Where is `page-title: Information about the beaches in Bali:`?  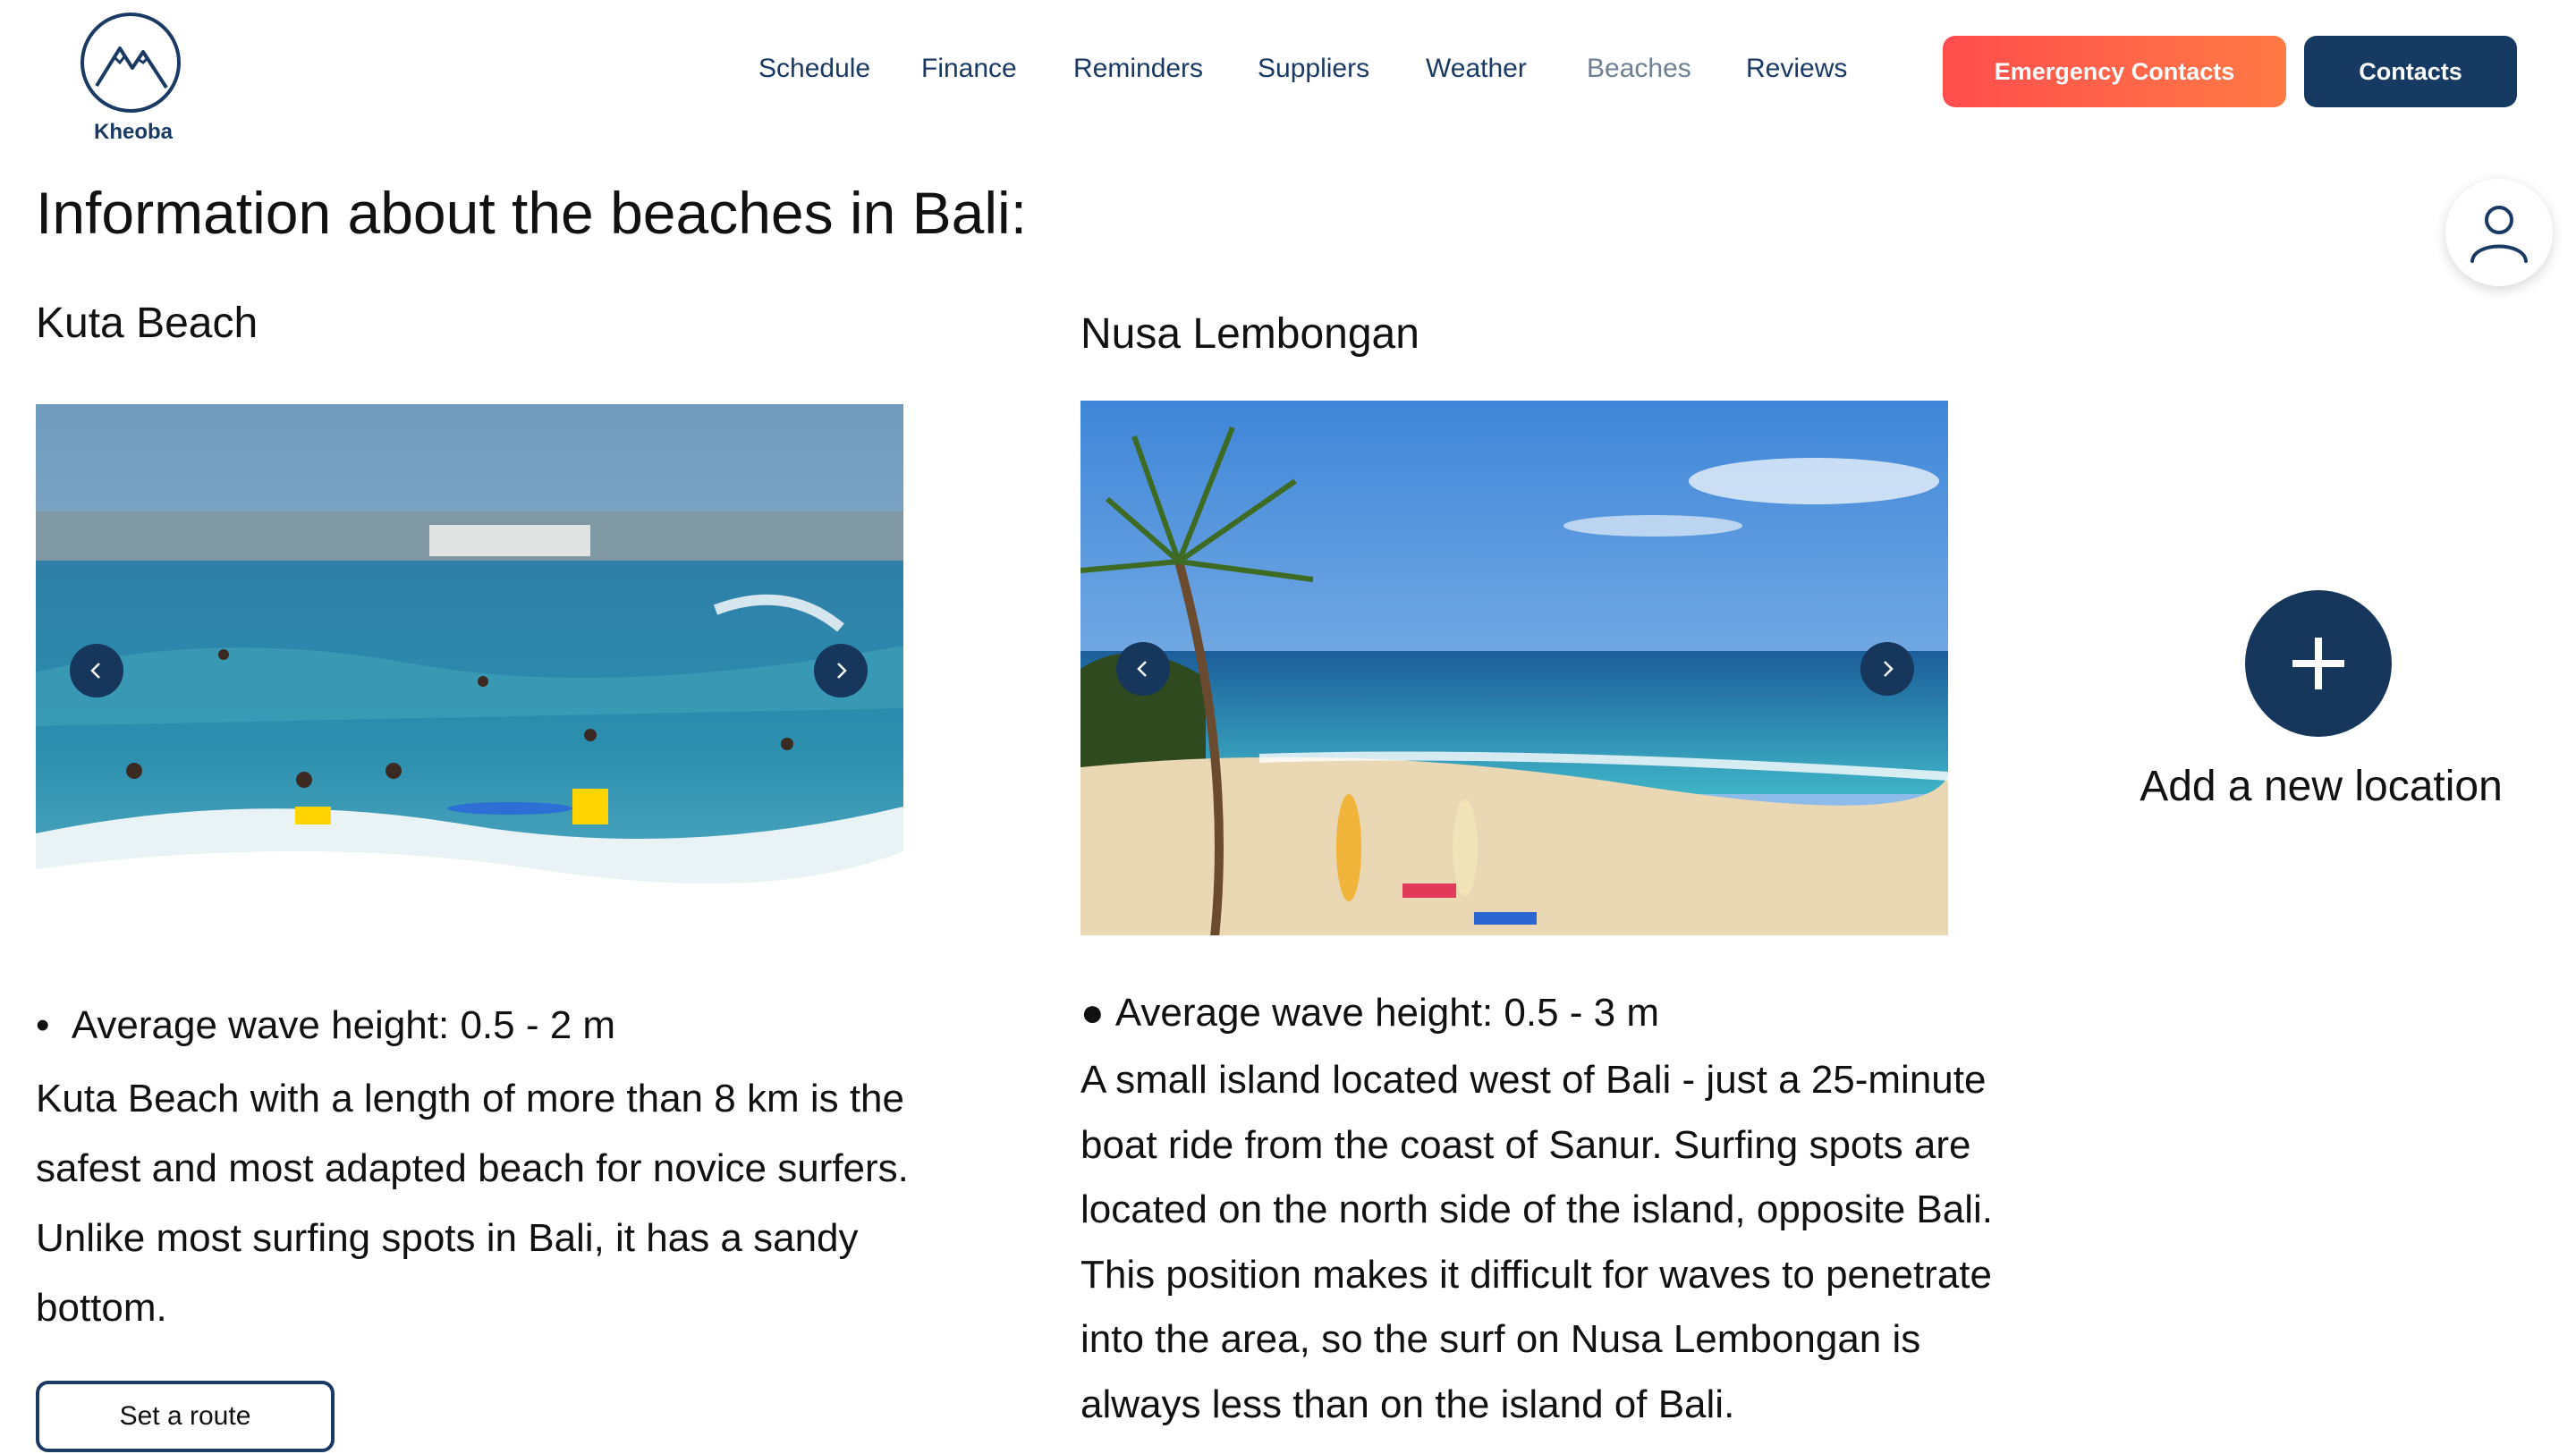
page-title: Information about the beaches in Bali: is located at coordinates (532, 213).